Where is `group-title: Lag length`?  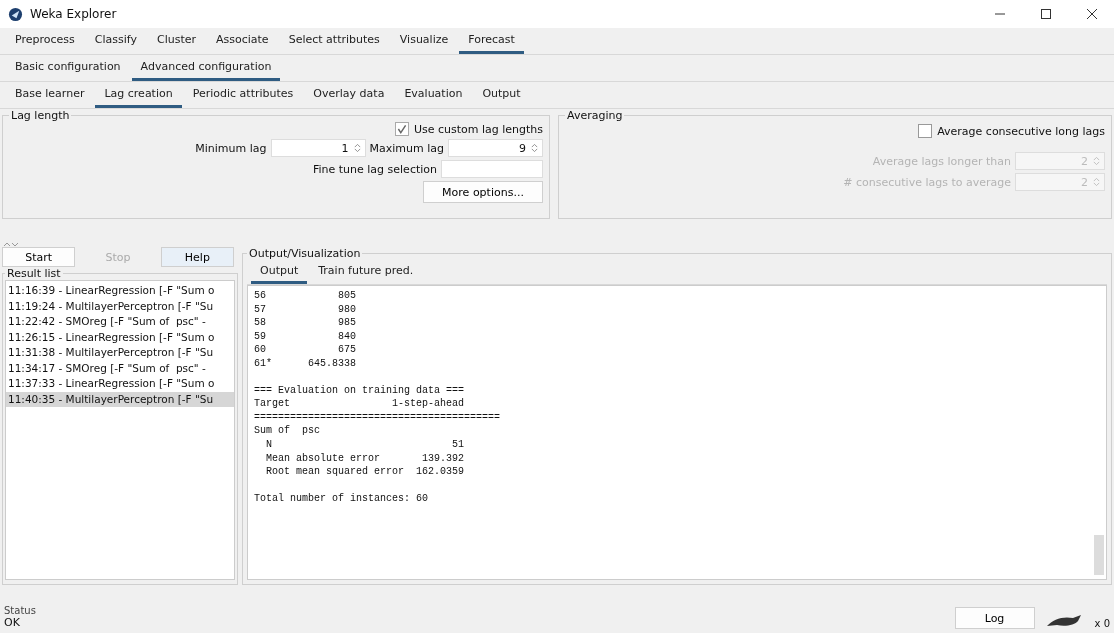 group-title: Lag length is located at coordinates (40, 115).